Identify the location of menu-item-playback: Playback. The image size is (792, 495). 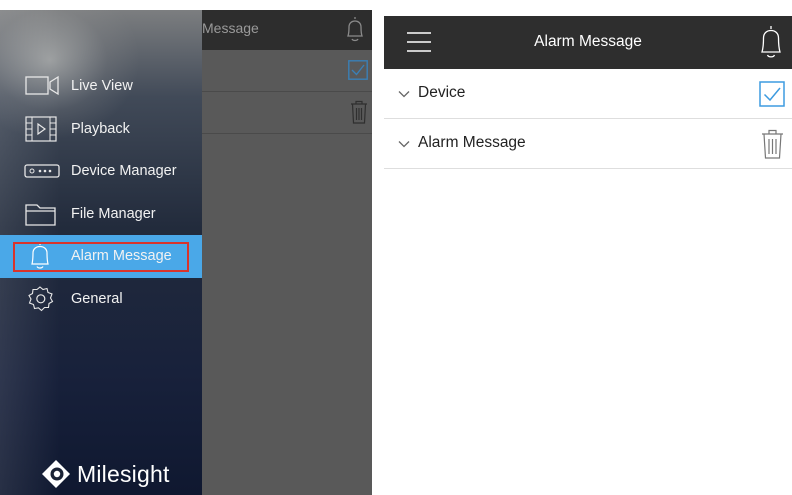
(101, 129).